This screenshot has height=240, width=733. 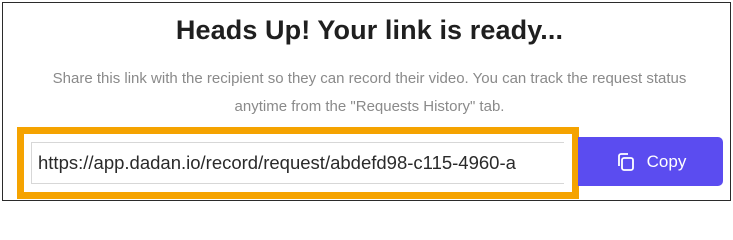 I want to click on copy-button-label: Copy, so click(x=666, y=161).